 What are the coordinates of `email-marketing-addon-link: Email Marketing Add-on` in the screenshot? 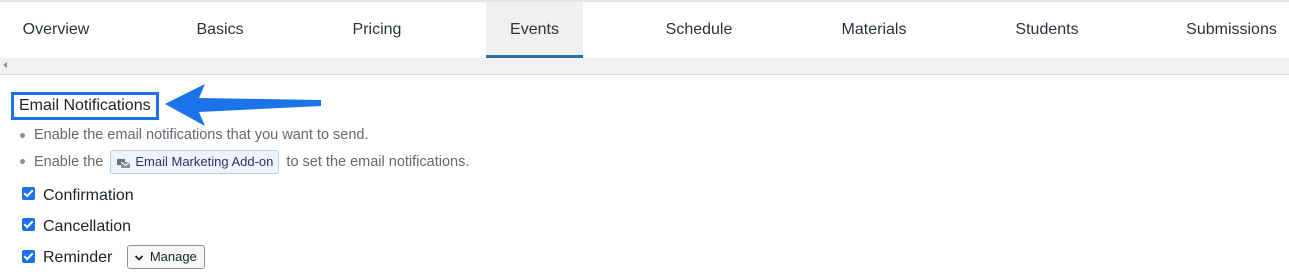 It's located at (195, 162).